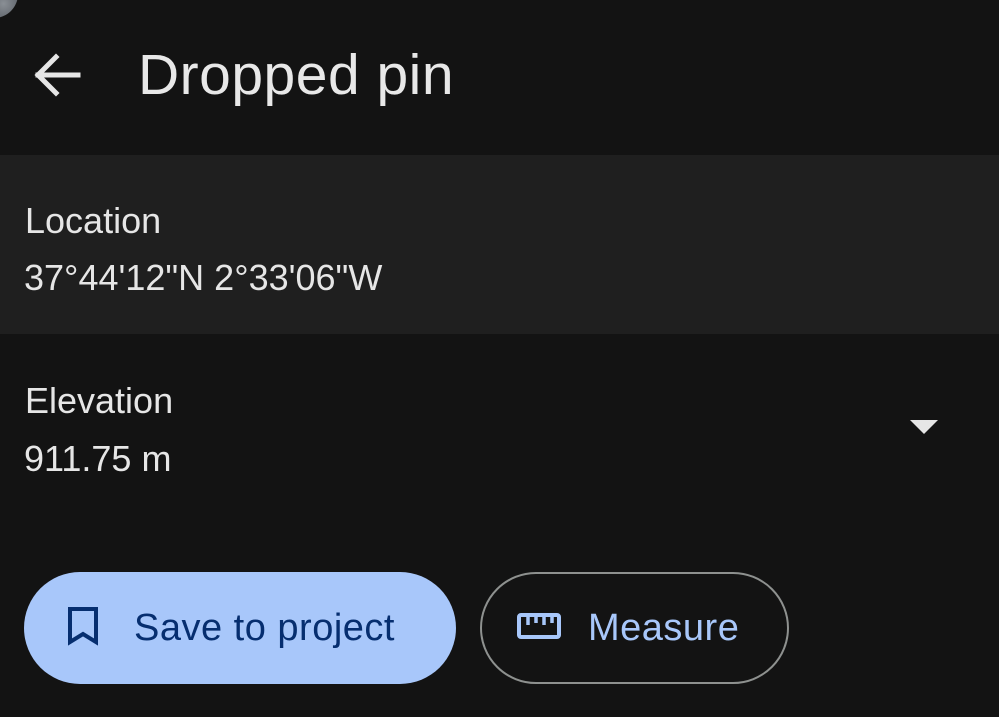  Describe the element at coordinates (93, 220) in the screenshot. I see `location-label: Location` at that location.